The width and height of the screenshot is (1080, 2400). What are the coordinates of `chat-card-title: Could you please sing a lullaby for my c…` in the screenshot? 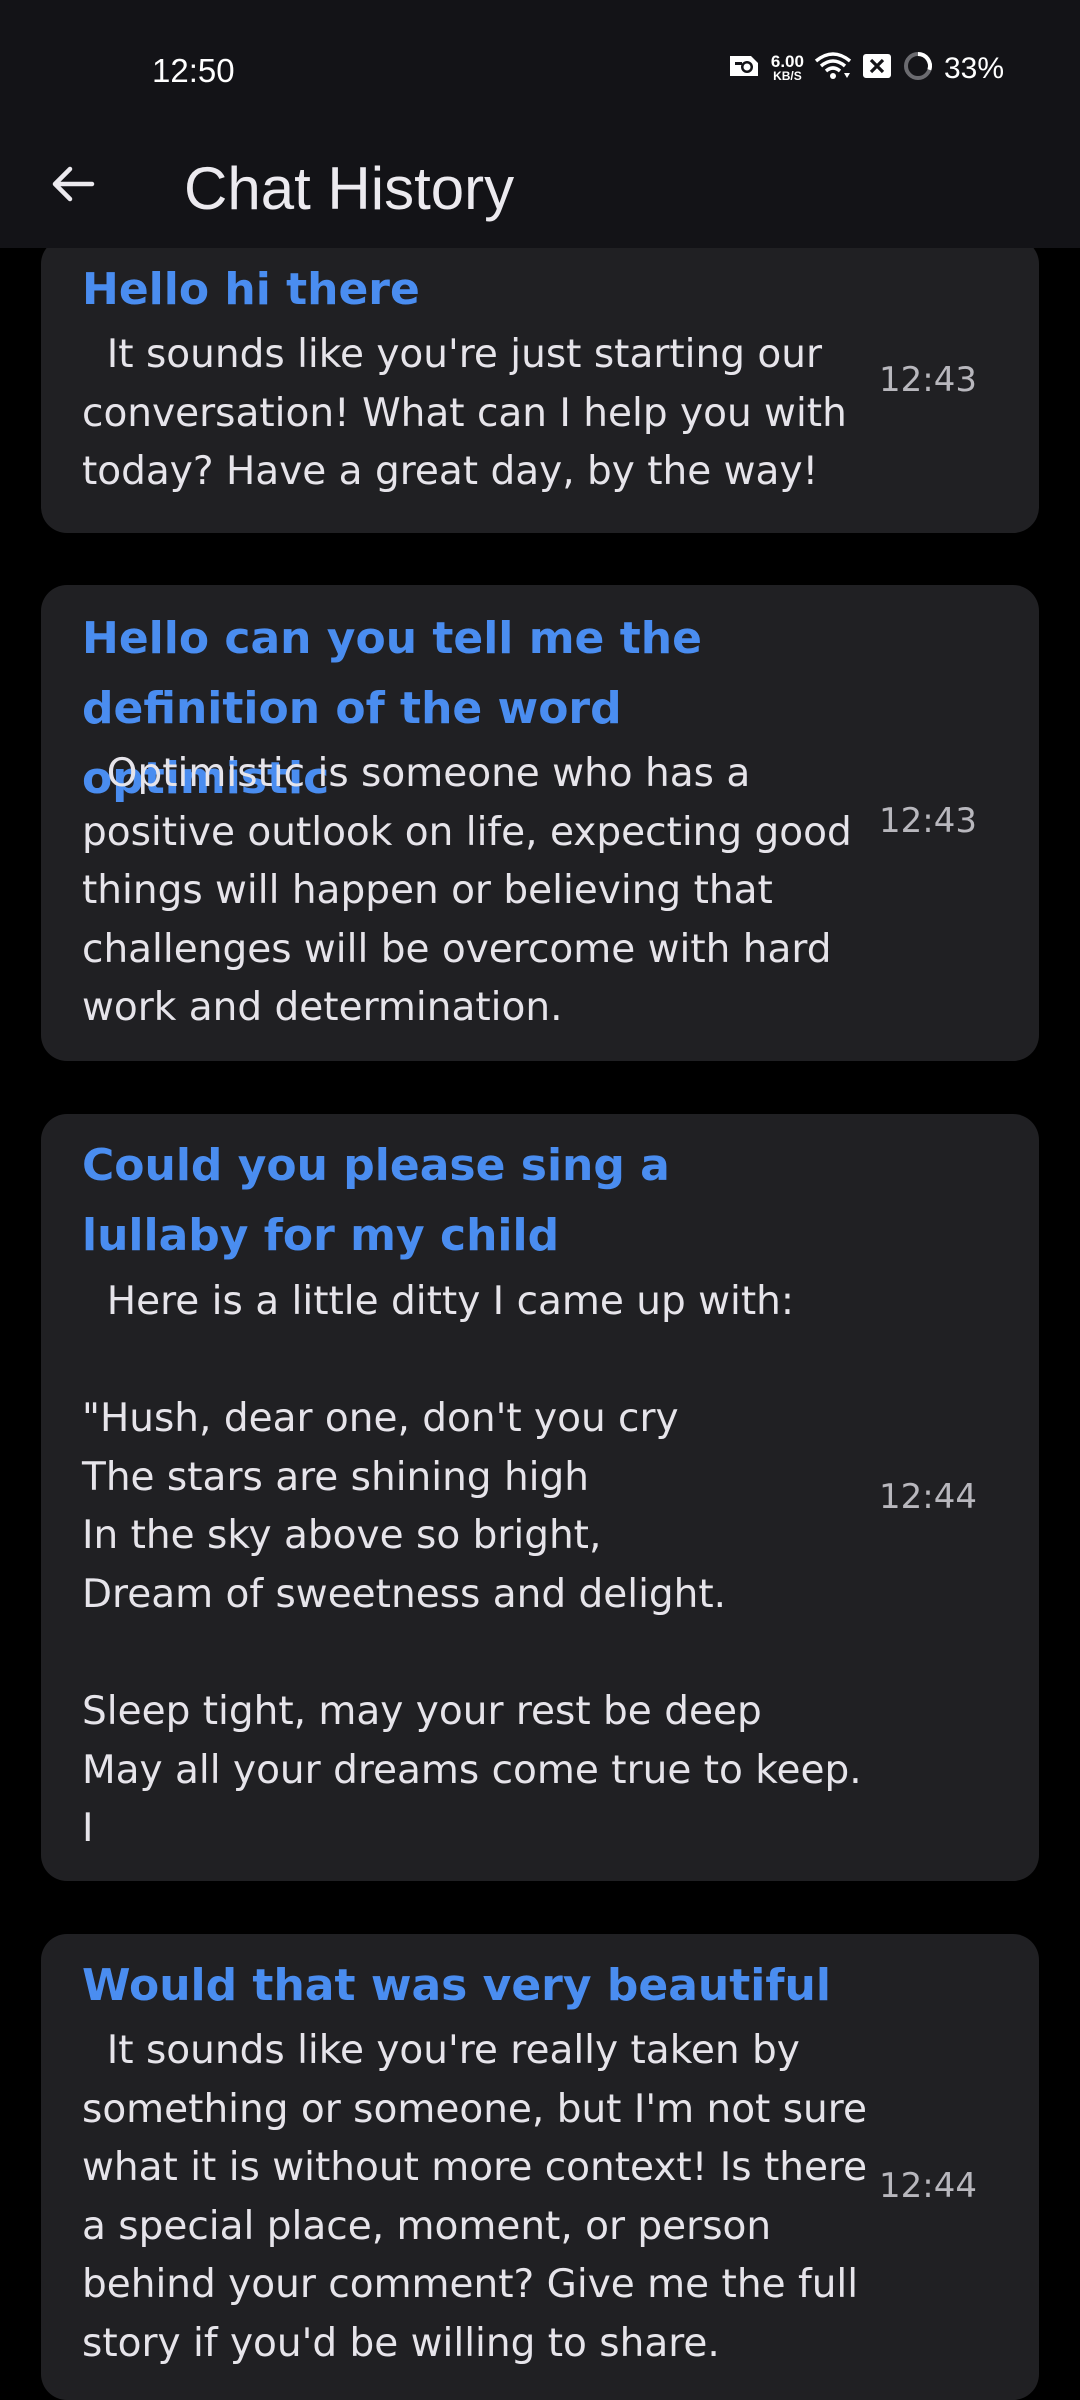 It's located at (376, 1200).